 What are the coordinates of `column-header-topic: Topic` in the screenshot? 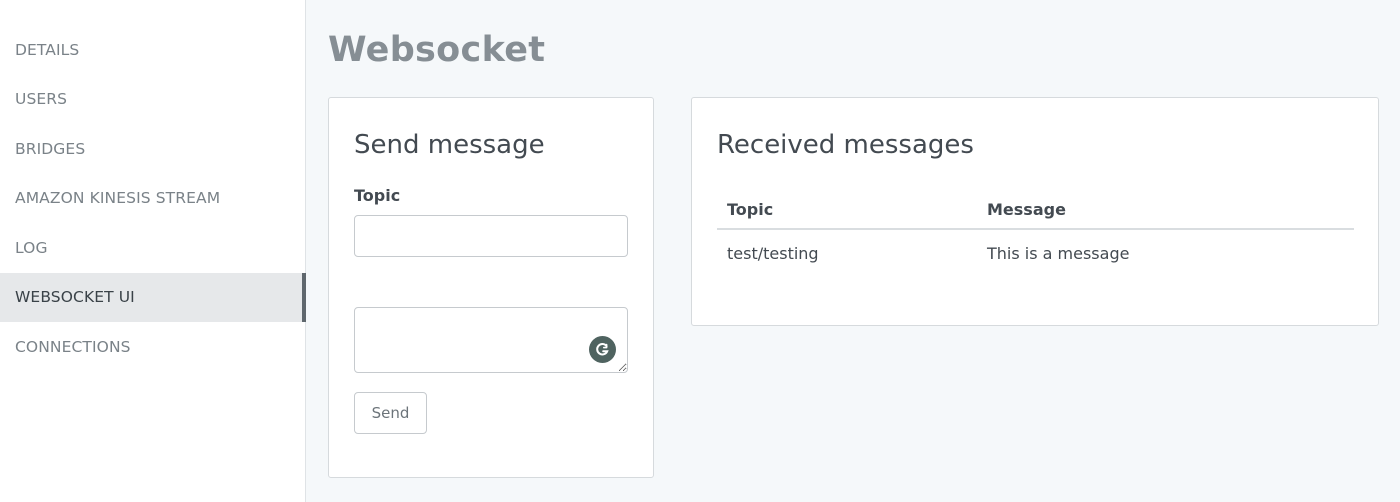 It's located at (750, 209).